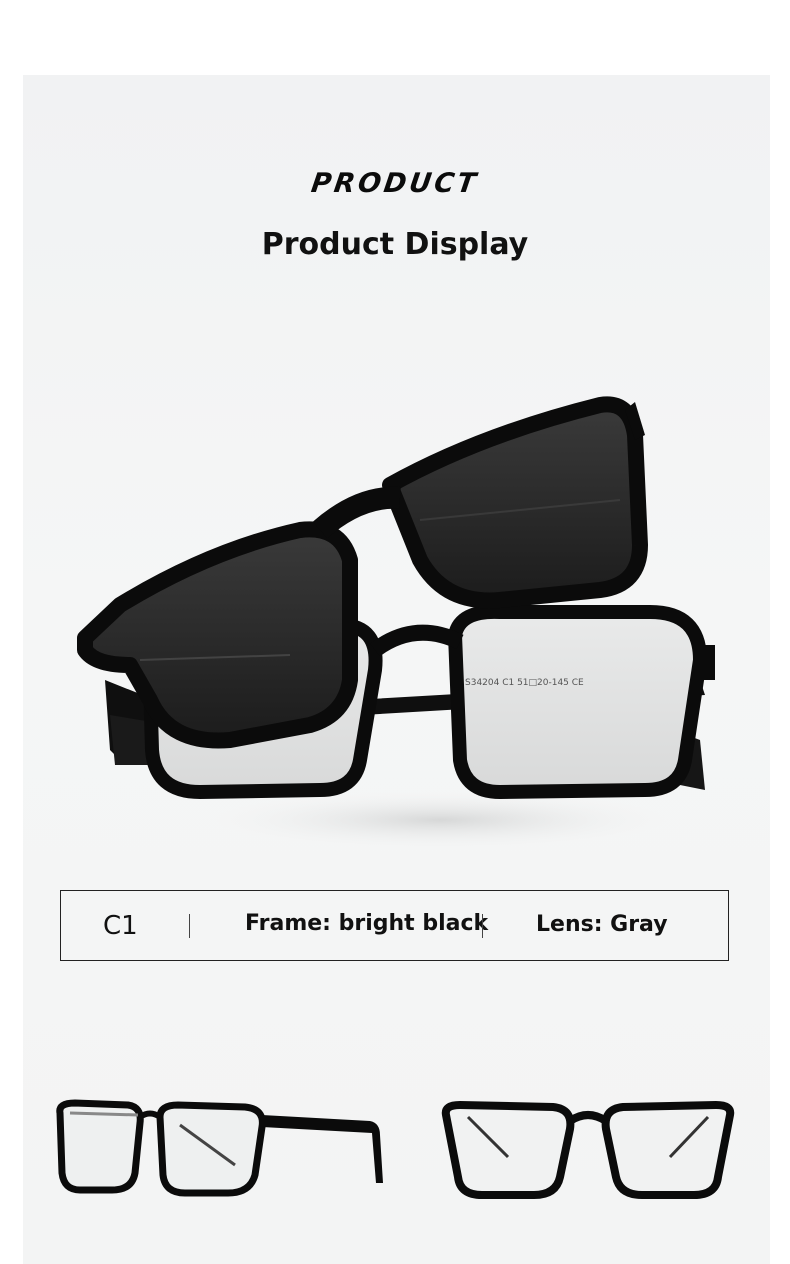 The image size is (790, 1264). What do you see at coordinates (120, 926) in the screenshot?
I see `color-code: C1` at bounding box center [120, 926].